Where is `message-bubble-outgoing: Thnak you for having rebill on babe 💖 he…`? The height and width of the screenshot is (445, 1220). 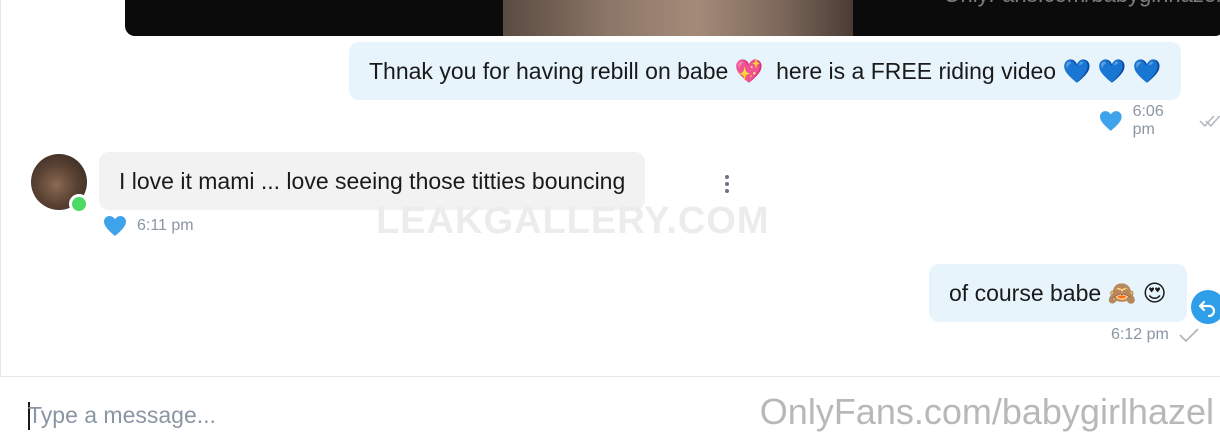
message-bubble-outgoing: Thnak you for having rebill on babe 💖 he… is located at coordinates (765, 71).